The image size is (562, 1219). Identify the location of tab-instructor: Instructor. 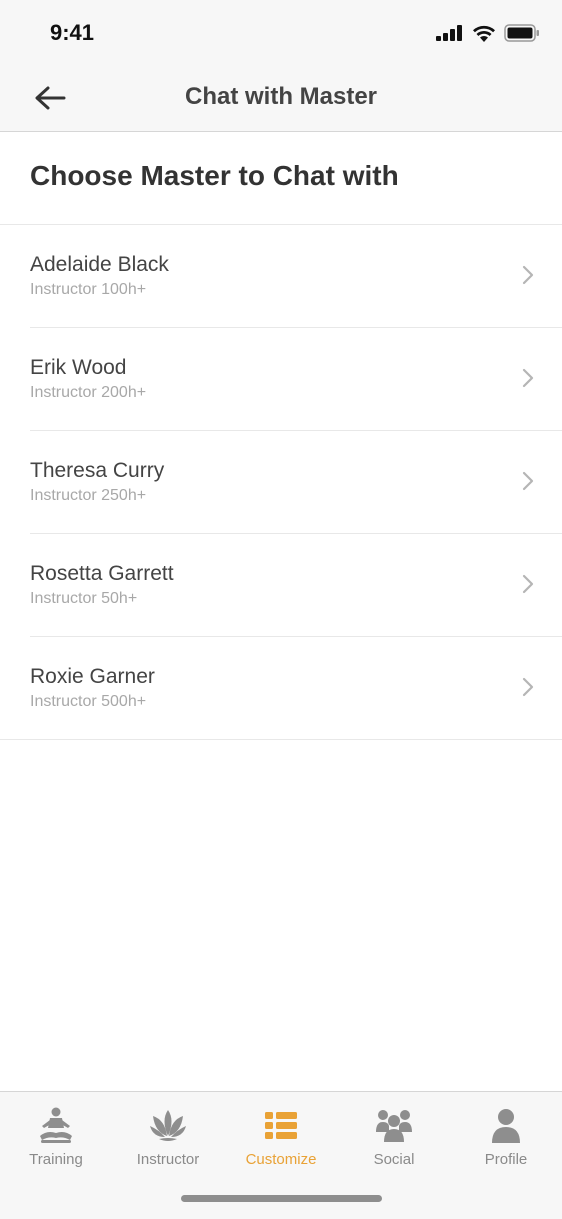
(168, 1137).